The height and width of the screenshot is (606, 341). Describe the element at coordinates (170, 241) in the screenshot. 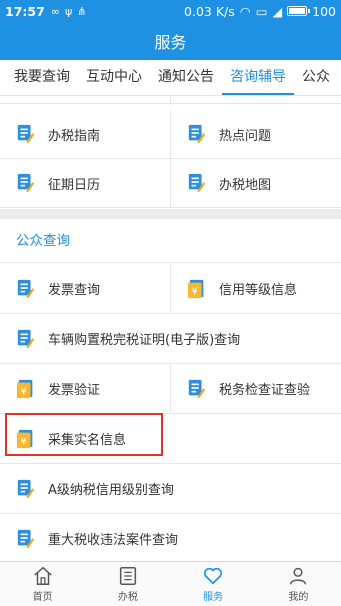

I see `section-title: 公众查询` at that location.